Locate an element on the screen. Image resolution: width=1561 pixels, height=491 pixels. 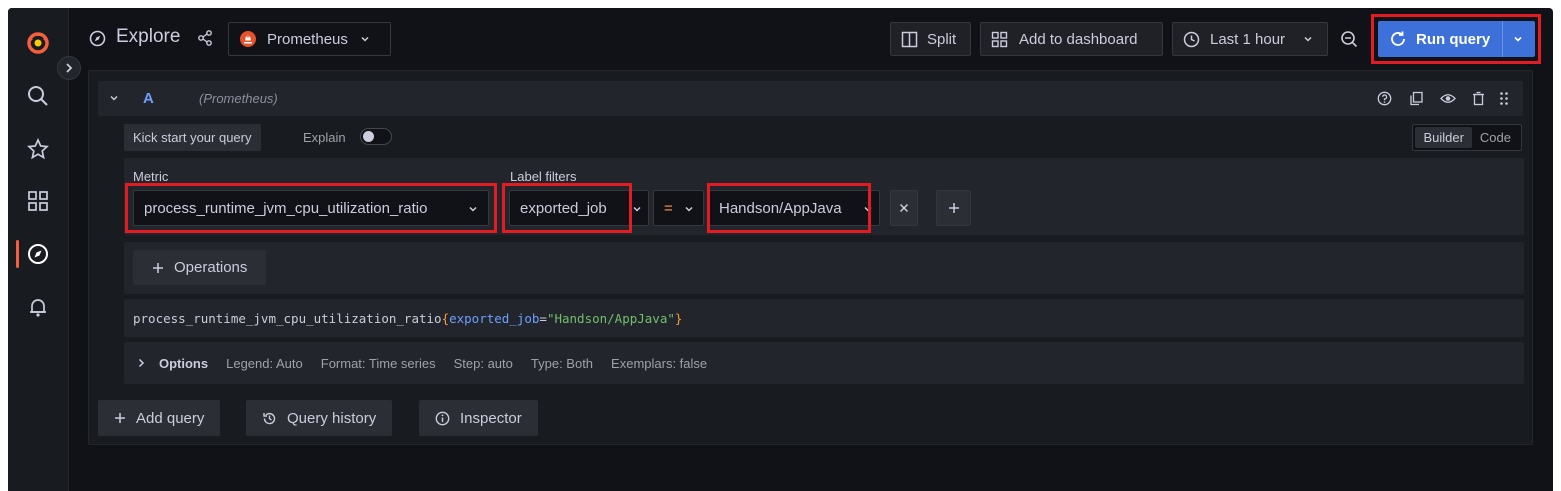
promql-brace-close: } is located at coordinates (678, 318).